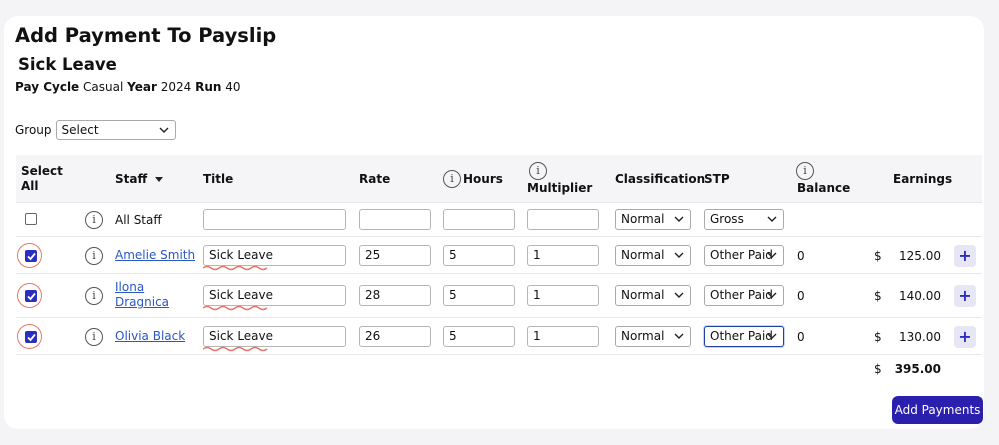 The width and height of the screenshot is (999, 445). Describe the element at coordinates (47, 87) in the screenshot. I see `pay-cycle-label: Pay Cycle` at that location.